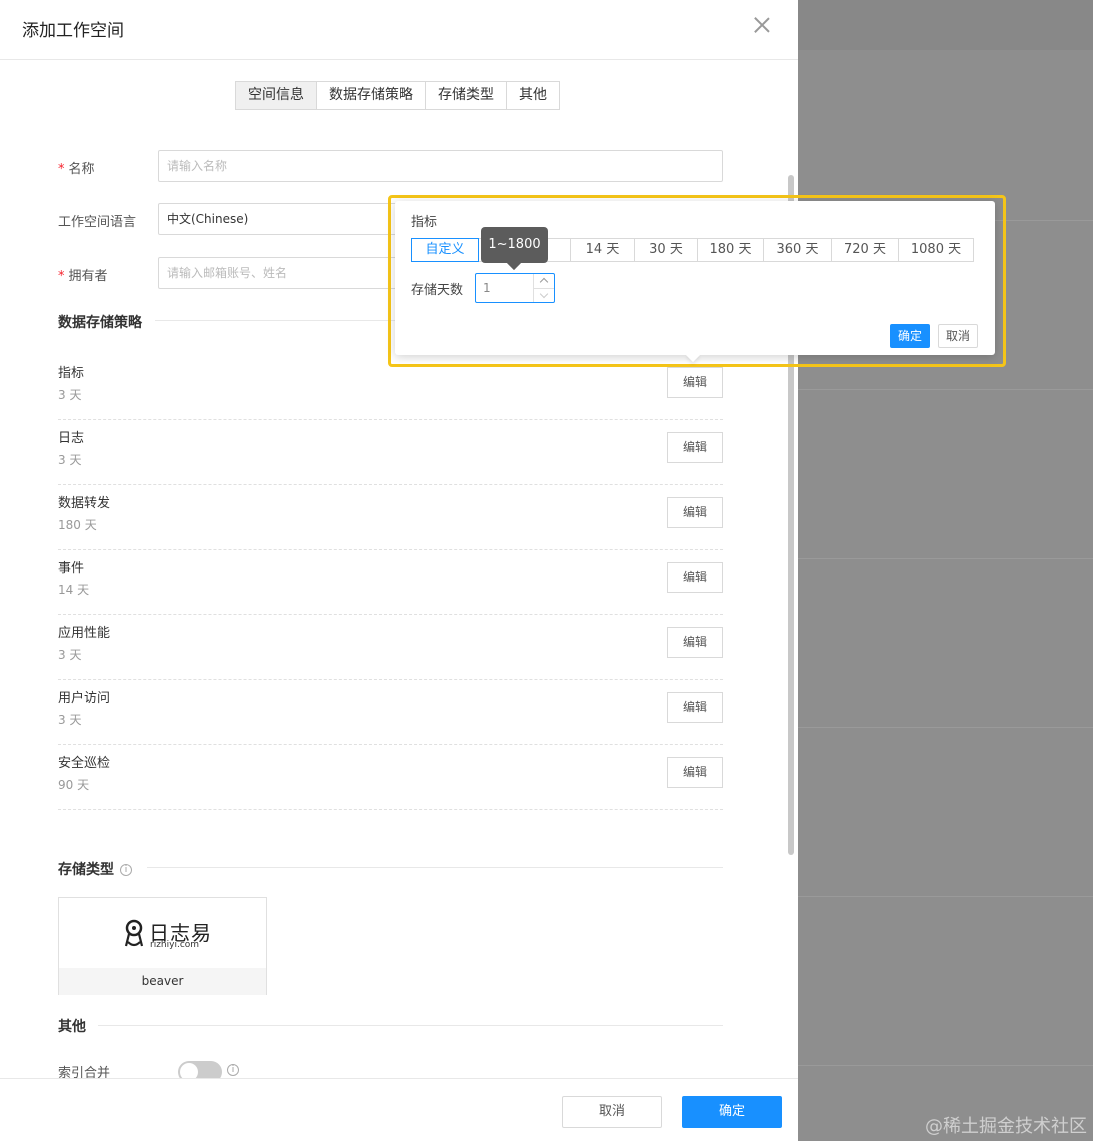 This screenshot has width=1093, height=1141. What do you see at coordinates (71, 438) in the screenshot?
I see `policy-name: 日志` at bounding box center [71, 438].